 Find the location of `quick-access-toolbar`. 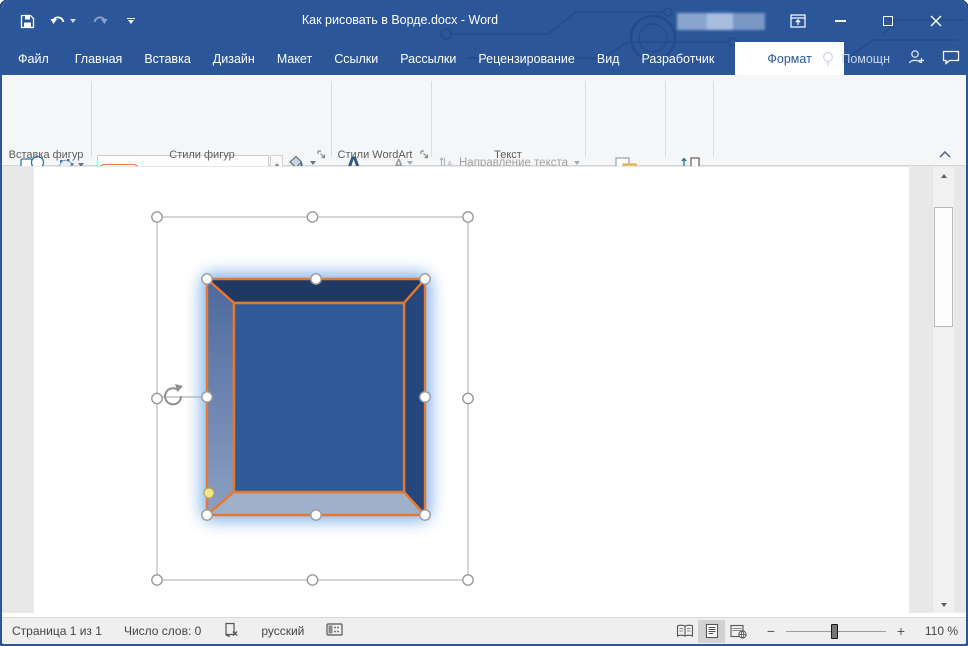

quick-access-toolbar is located at coordinates (79, 21).